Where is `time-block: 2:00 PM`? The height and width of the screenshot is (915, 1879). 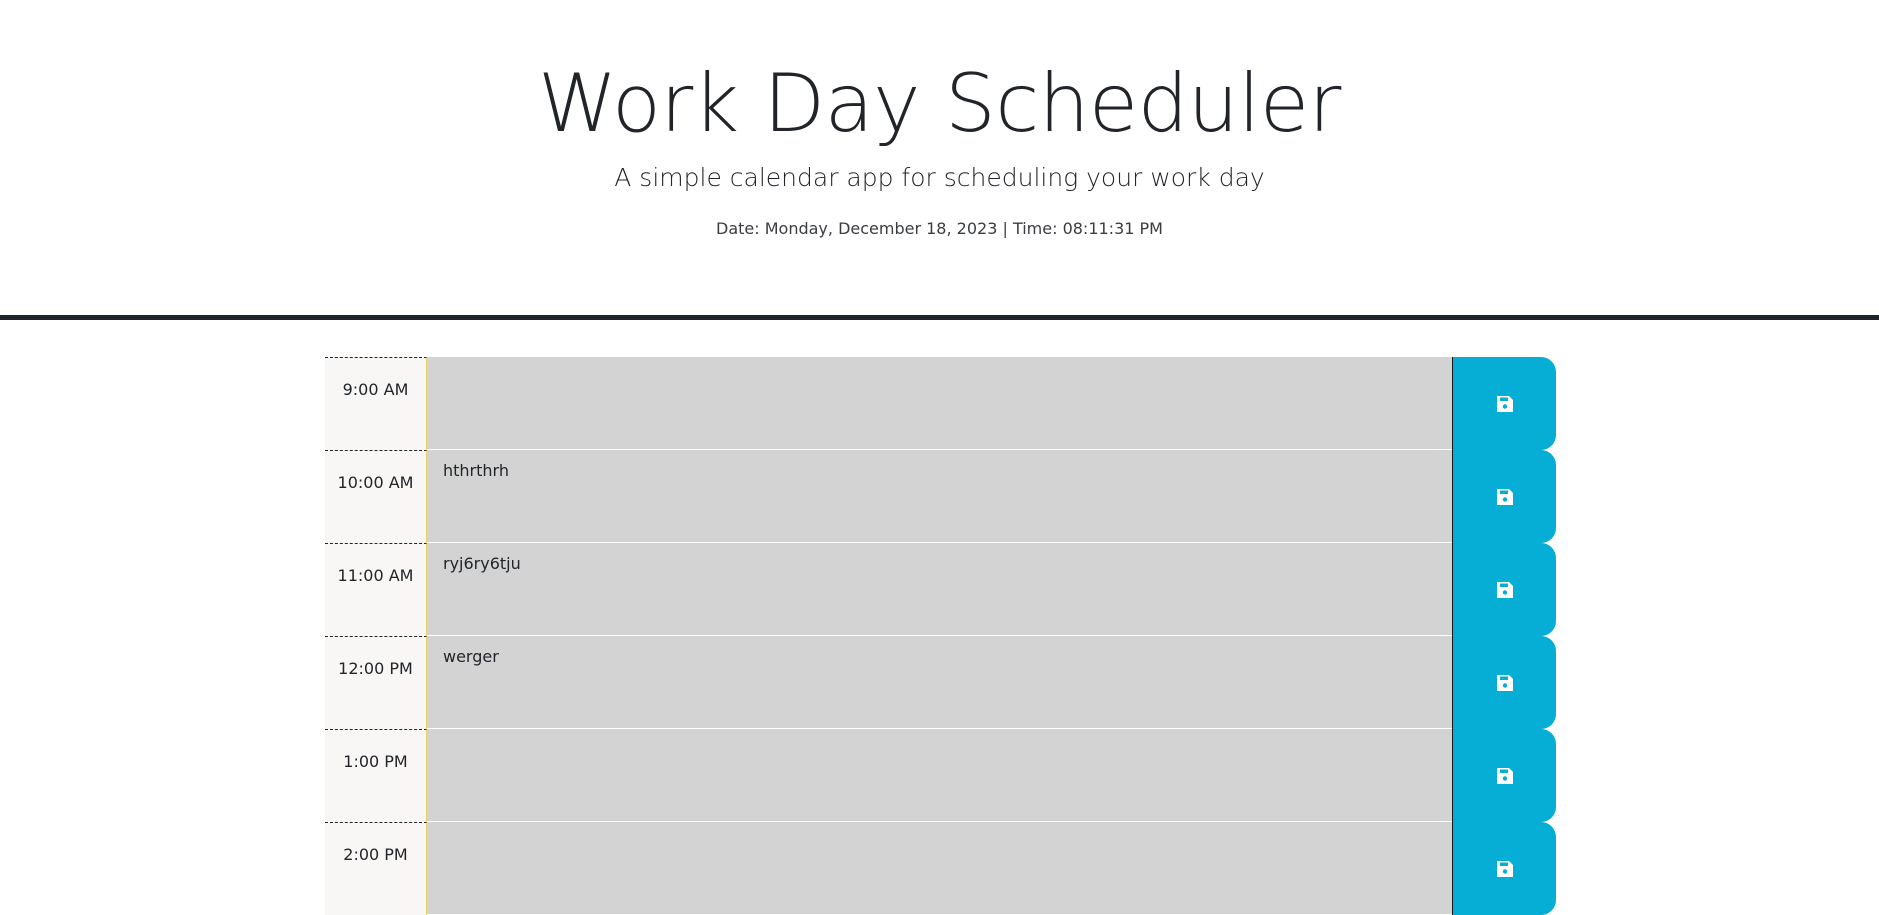 time-block: 2:00 PM is located at coordinates (940, 868).